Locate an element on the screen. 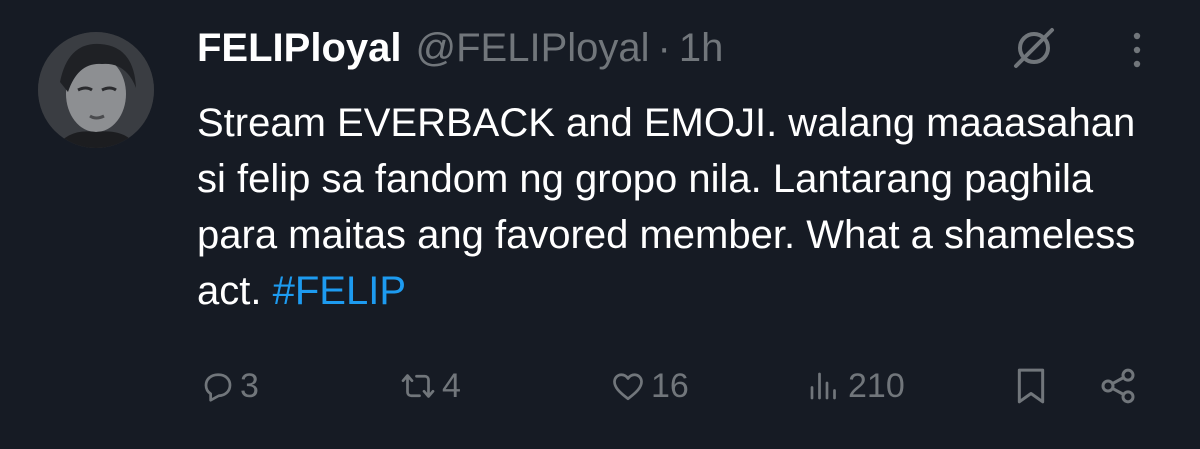  hashtag-link: #FELIP is located at coordinates (339, 291).